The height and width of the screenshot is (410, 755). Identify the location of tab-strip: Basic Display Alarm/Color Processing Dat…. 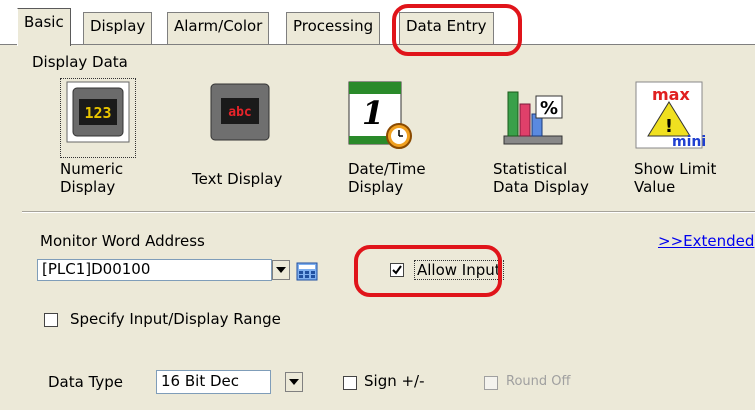
(377, 23).